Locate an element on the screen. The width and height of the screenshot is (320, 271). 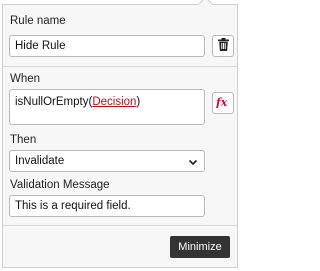
when-label: When is located at coordinates (25, 79).